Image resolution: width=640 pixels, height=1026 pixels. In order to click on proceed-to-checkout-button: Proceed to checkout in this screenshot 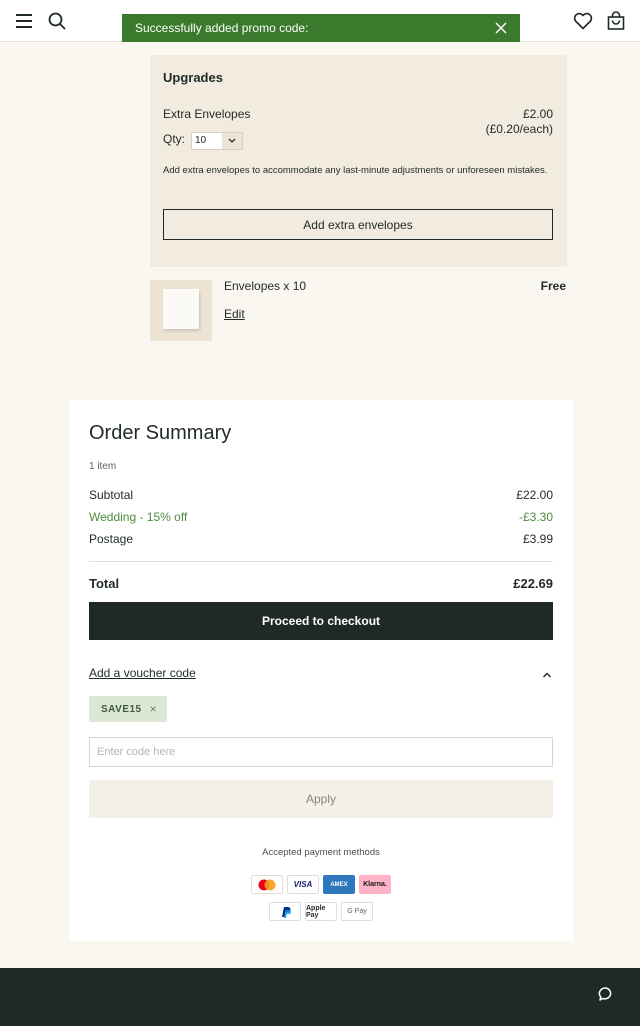, I will do `click(321, 621)`.